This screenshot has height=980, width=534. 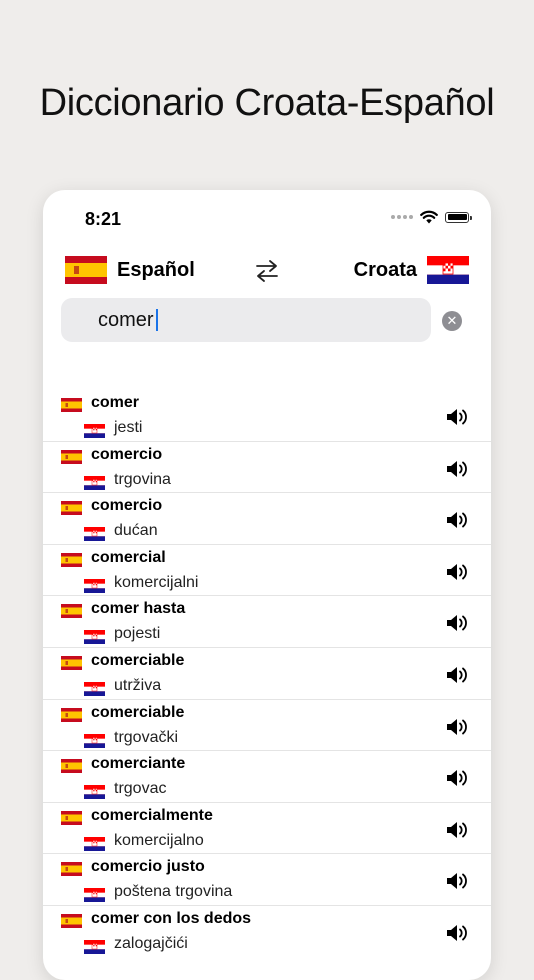 What do you see at coordinates (151, 943) in the screenshot?
I see `result-translation: zalogajčići` at bounding box center [151, 943].